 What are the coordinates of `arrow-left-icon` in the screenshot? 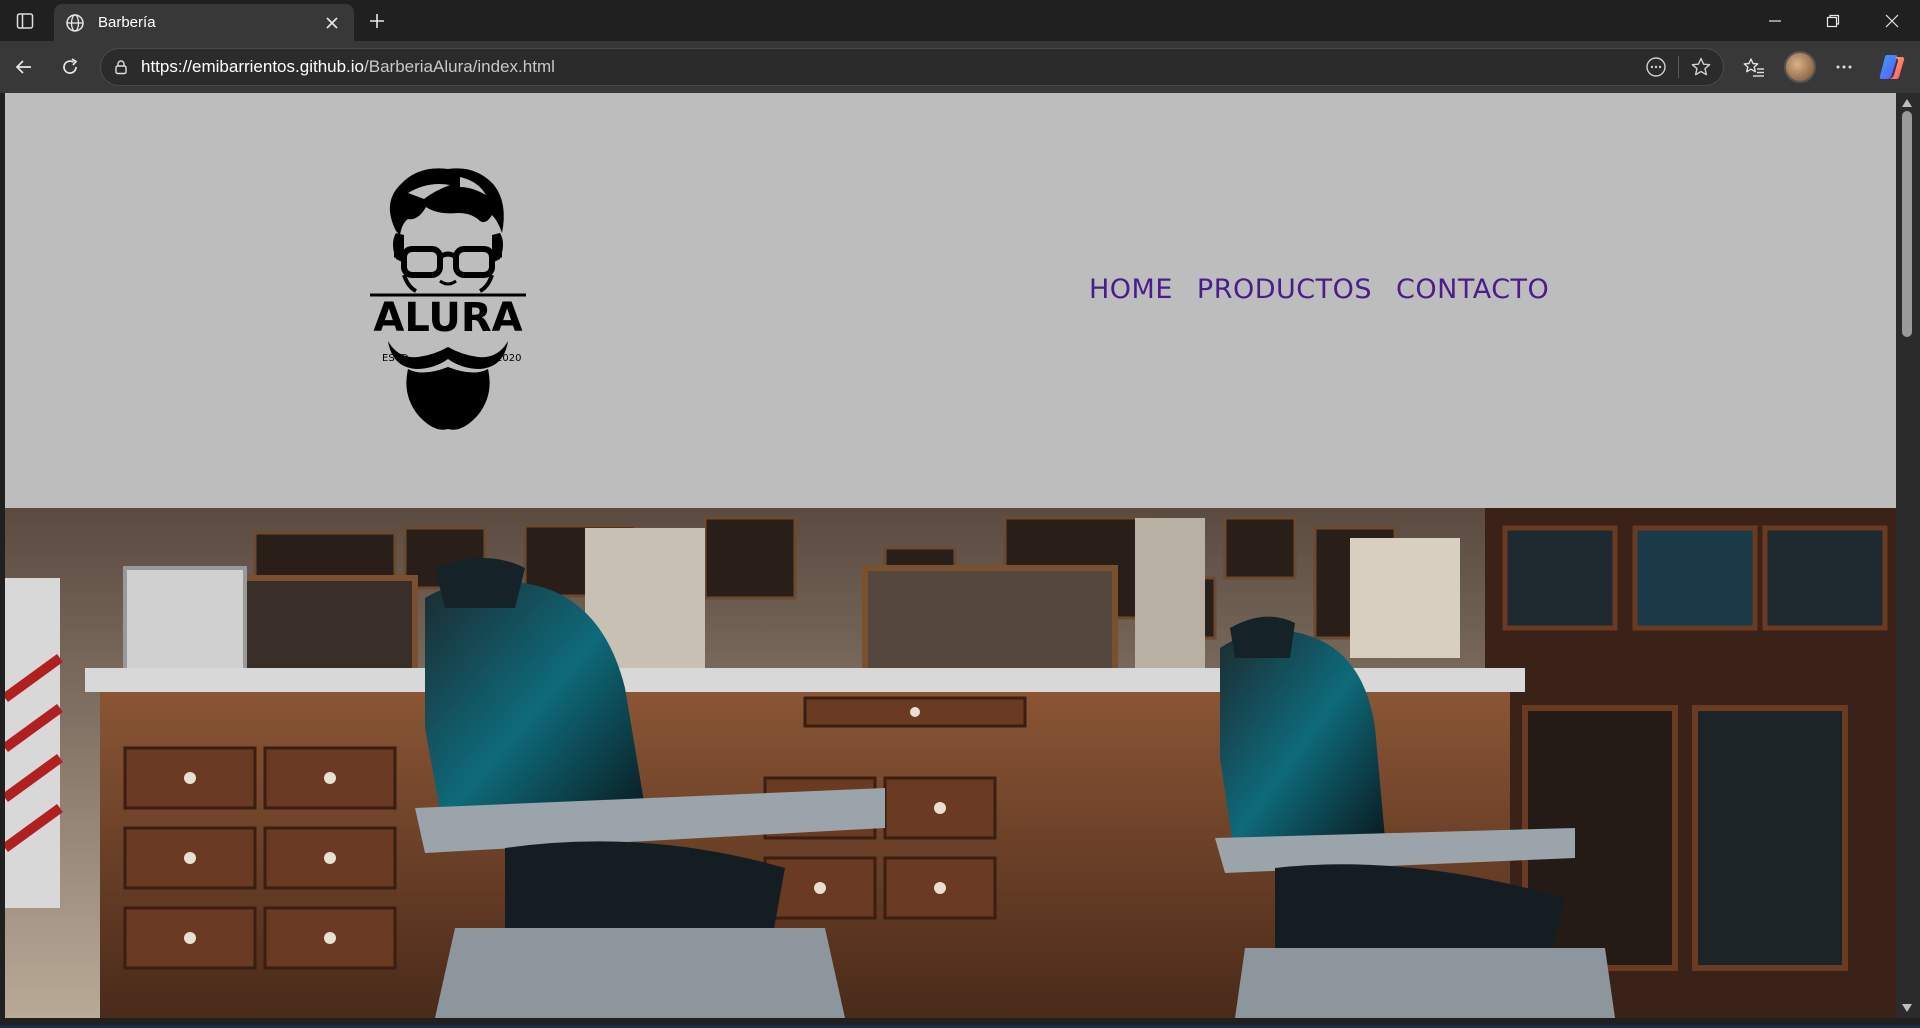 It's located at (23, 67).